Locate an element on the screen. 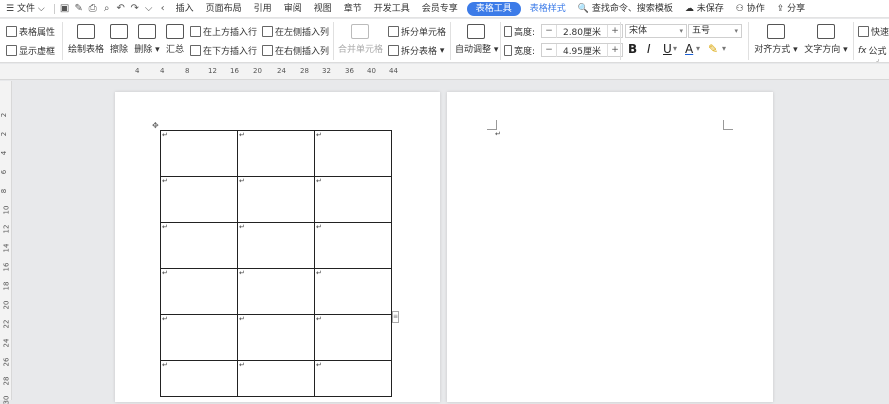  font-color-icon: A is located at coordinates (689, 49).